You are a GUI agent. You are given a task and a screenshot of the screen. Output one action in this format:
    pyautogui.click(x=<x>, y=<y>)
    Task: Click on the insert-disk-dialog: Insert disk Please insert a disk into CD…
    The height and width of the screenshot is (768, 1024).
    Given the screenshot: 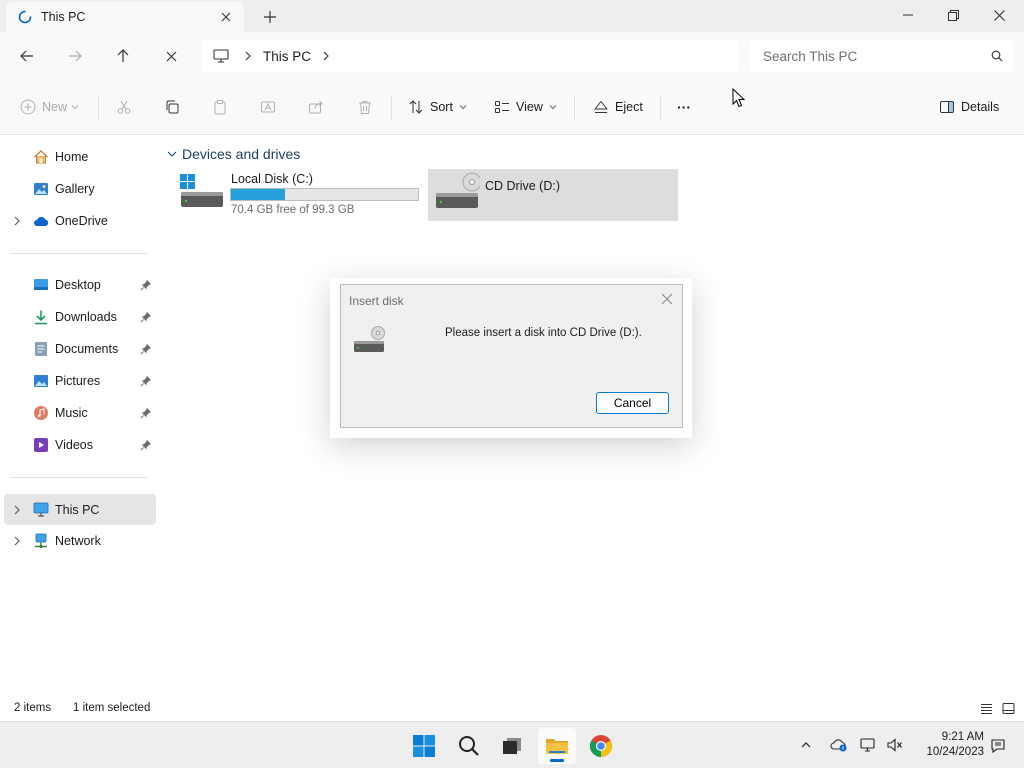 What is the action you would take?
    pyautogui.click(x=511, y=356)
    